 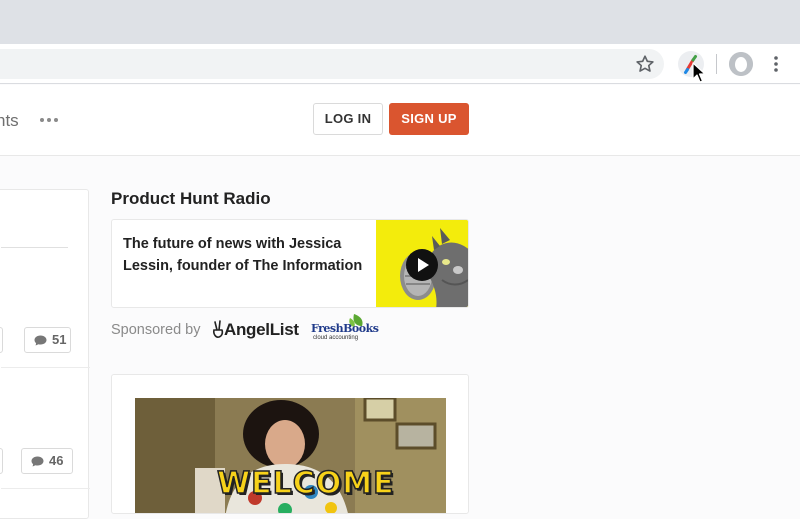 I want to click on sponsored-by-label: Sponsored by, so click(x=156, y=330).